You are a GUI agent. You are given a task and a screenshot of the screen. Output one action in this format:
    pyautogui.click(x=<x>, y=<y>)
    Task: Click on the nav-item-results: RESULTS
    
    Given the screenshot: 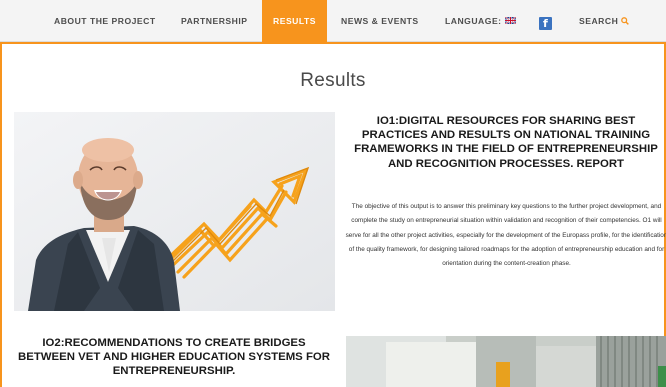 What is the action you would take?
    pyautogui.click(x=294, y=21)
    